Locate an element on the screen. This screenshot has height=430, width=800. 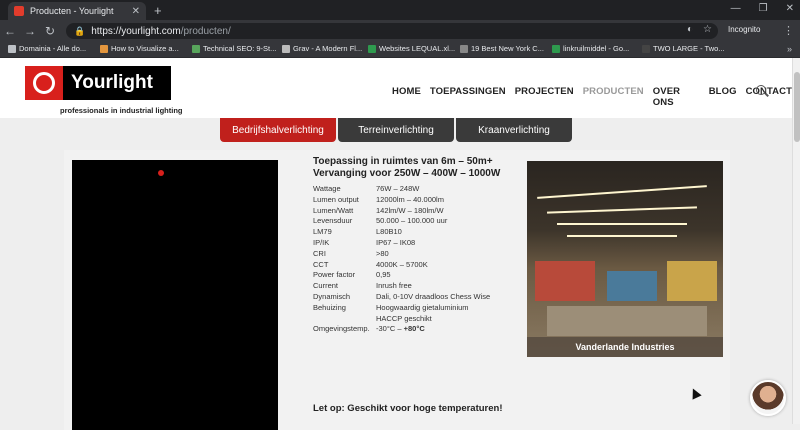
spec-row: CCT 4000K – 5700K is located at coordinates (401, 265).